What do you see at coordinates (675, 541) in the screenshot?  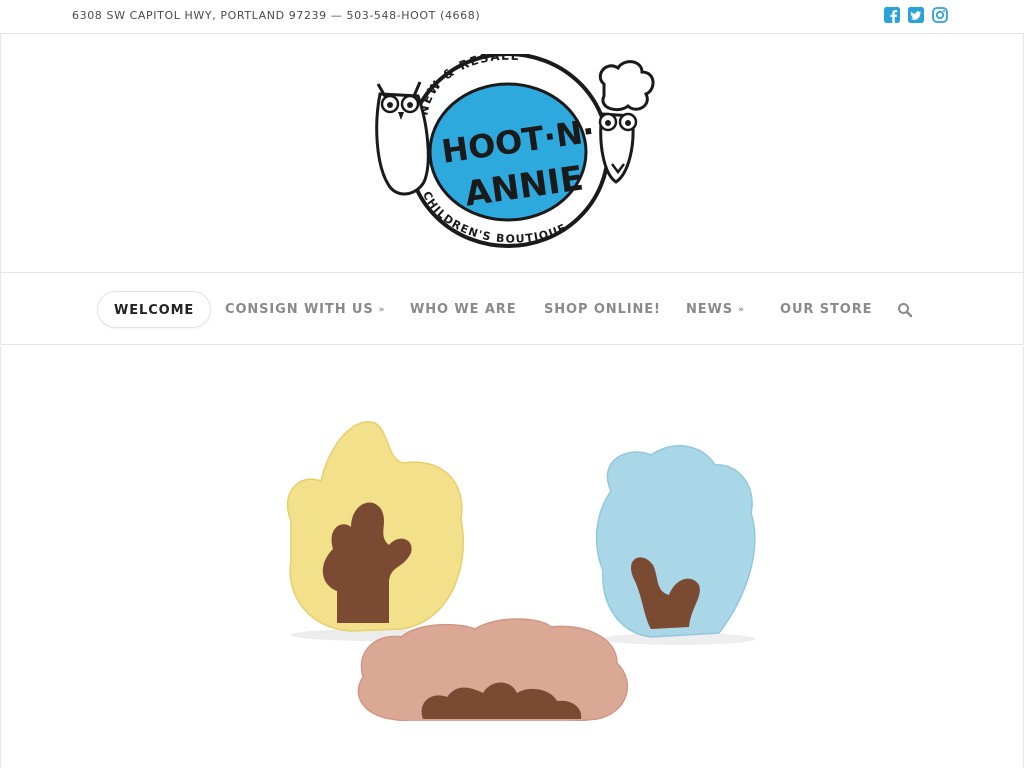 I see `blue-tree-toy` at bounding box center [675, 541].